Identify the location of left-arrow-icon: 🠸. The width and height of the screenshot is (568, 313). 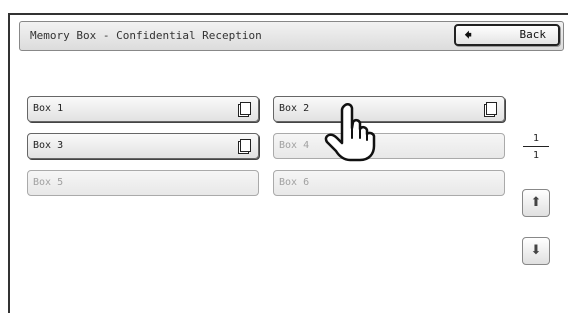
(468, 34).